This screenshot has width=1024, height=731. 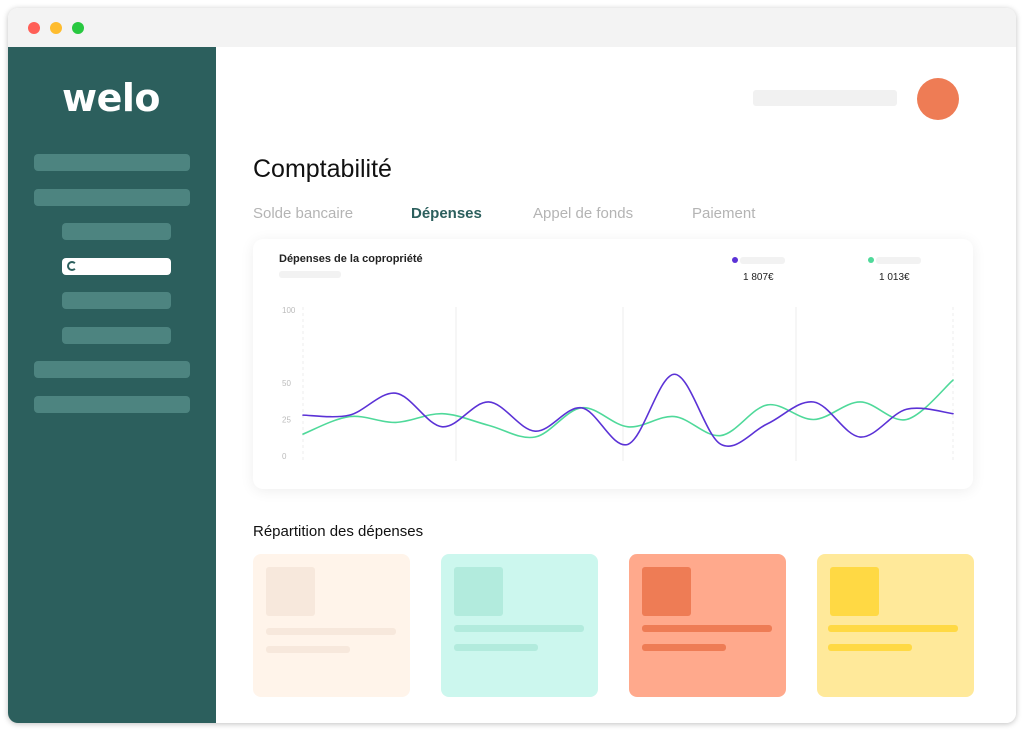 What do you see at coordinates (111, 98) in the screenshot?
I see `welo-logo: welo` at bounding box center [111, 98].